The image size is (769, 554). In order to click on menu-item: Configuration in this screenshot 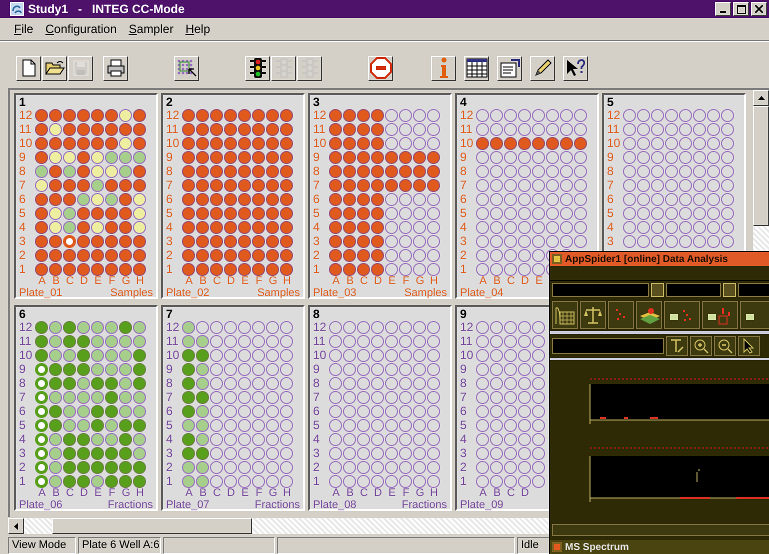, I will do `click(81, 29)`.